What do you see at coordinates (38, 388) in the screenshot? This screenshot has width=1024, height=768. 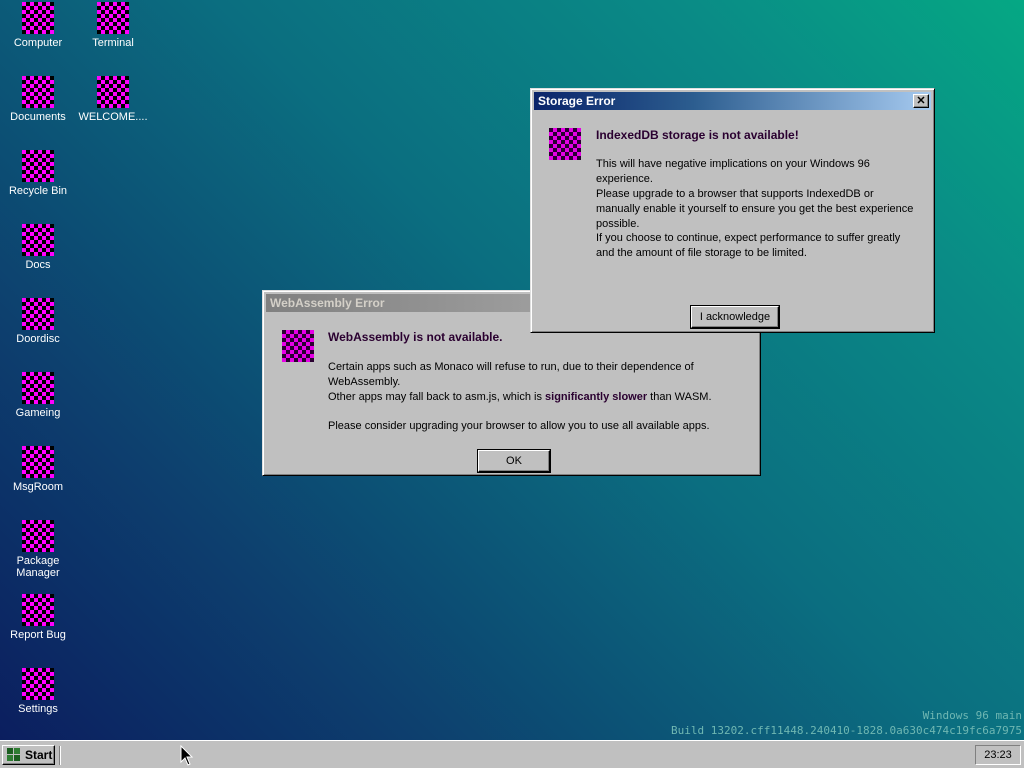 I see `gameing-icon` at bounding box center [38, 388].